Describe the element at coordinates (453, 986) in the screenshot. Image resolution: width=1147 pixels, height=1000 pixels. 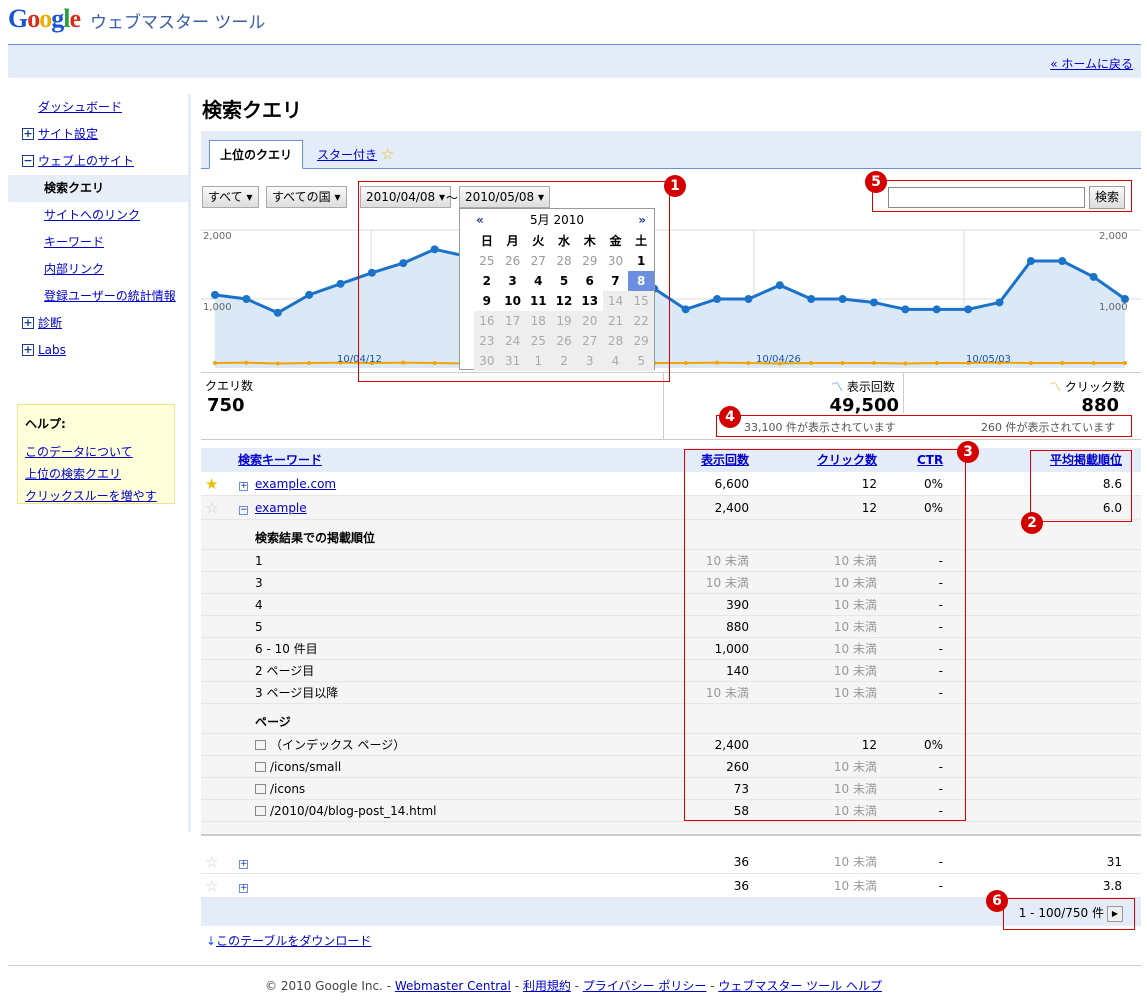
I see `footer-link-webmaster-central: Webmaster Central` at that location.